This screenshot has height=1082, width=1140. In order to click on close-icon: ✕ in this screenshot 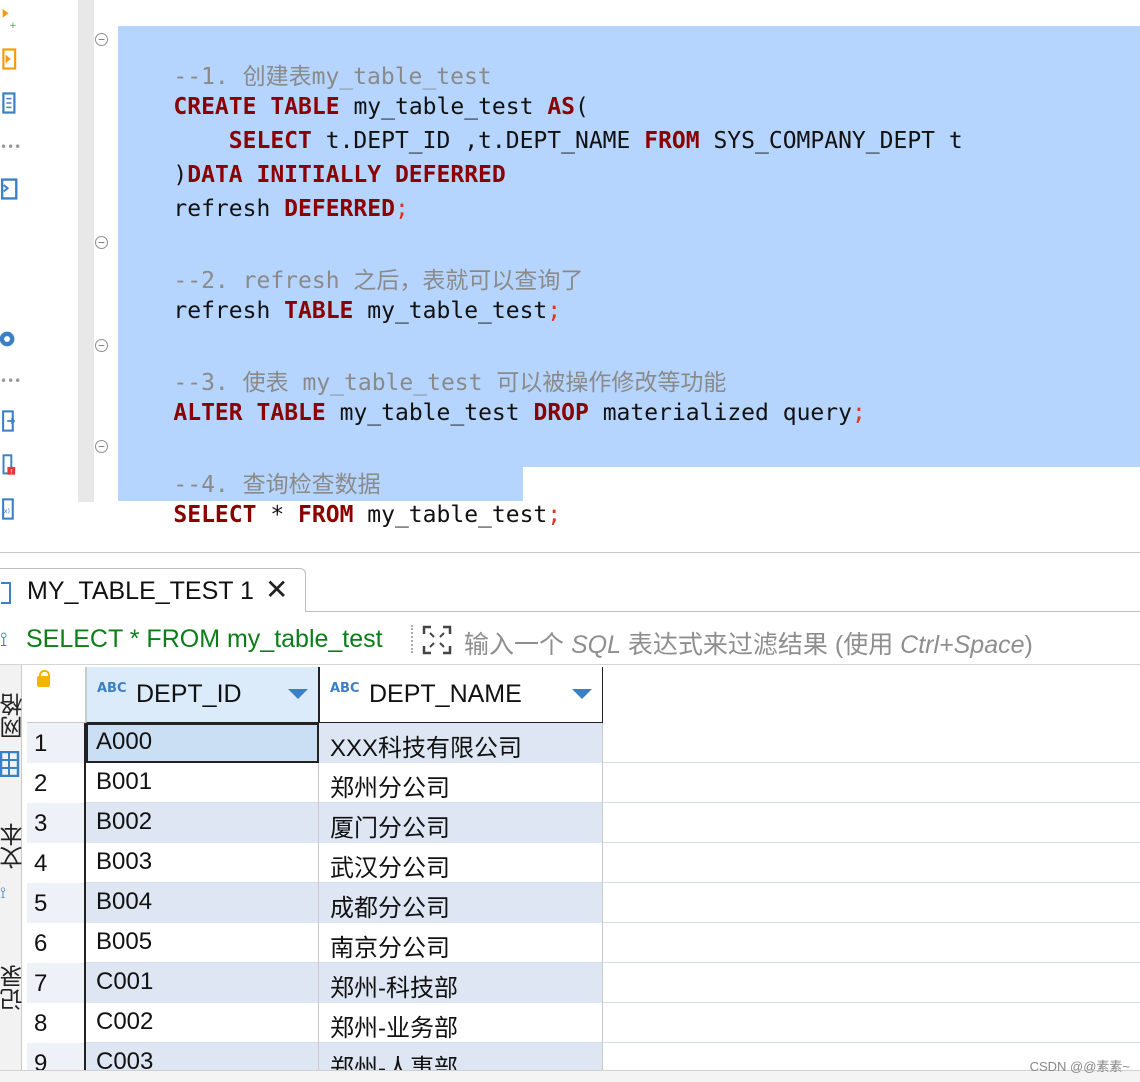, I will do `click(276, 589)`.